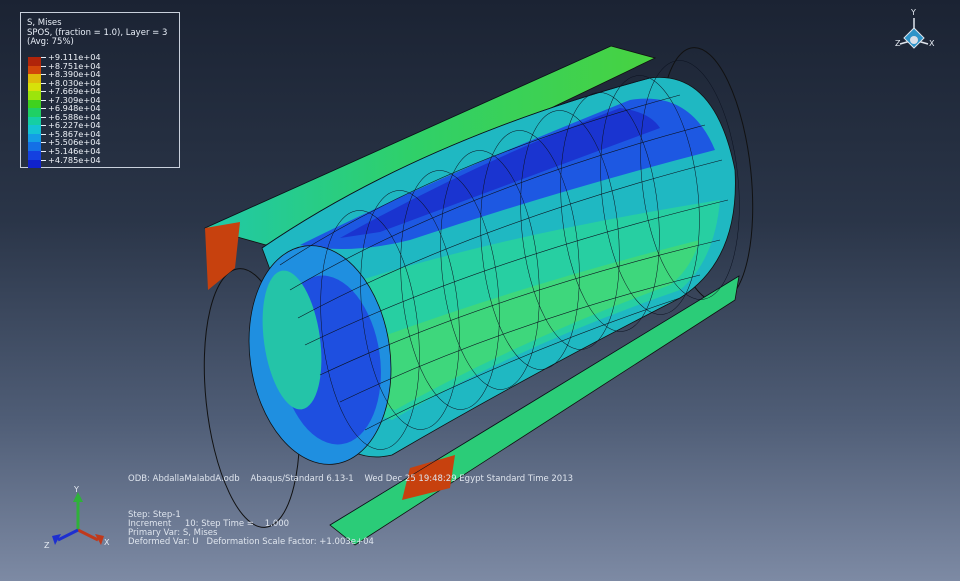 Image resolution: width=960 pixels, height=581 pixels. What do you see at coordinates (913, 12) in the screenshot?
I see `svg-text: Y` at bounding box center [913, 12].